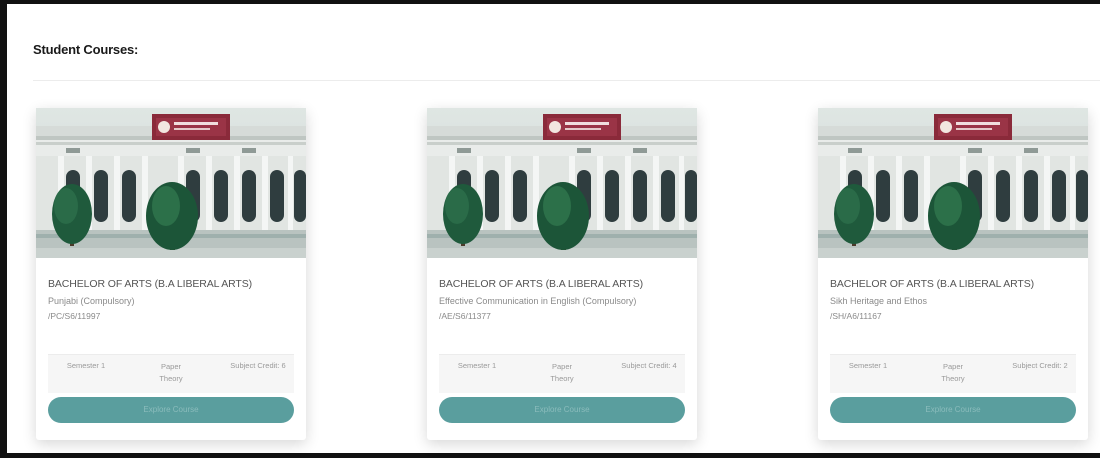 The image size is (1100, 458). I want to click on subject-code: /SH/A6/11167, so click(856, 316).